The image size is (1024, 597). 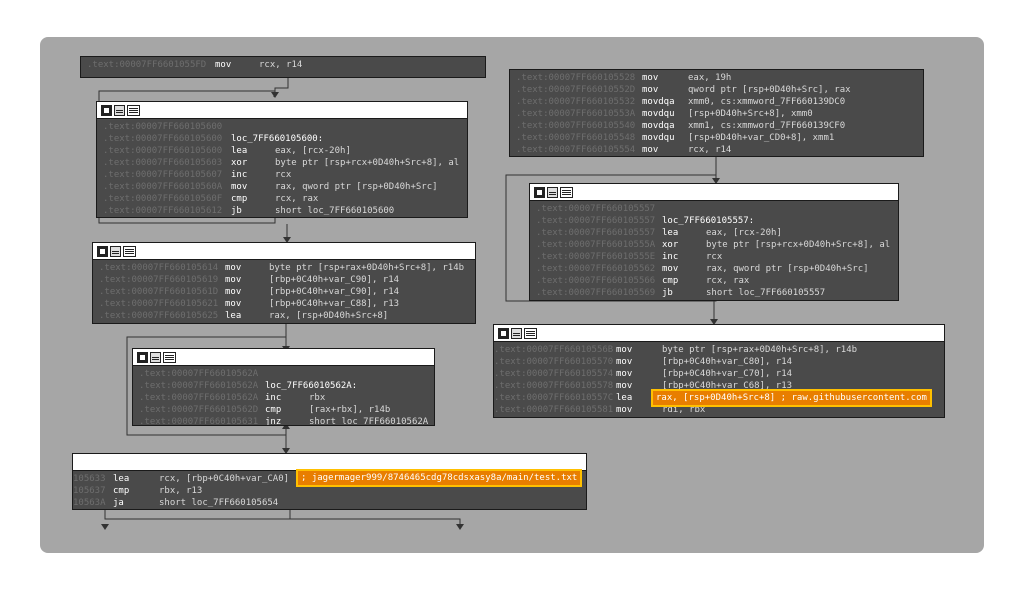 I want to click on asm-line: .text:00007FF66010562A inc rbx, so click(x=283, y=398).